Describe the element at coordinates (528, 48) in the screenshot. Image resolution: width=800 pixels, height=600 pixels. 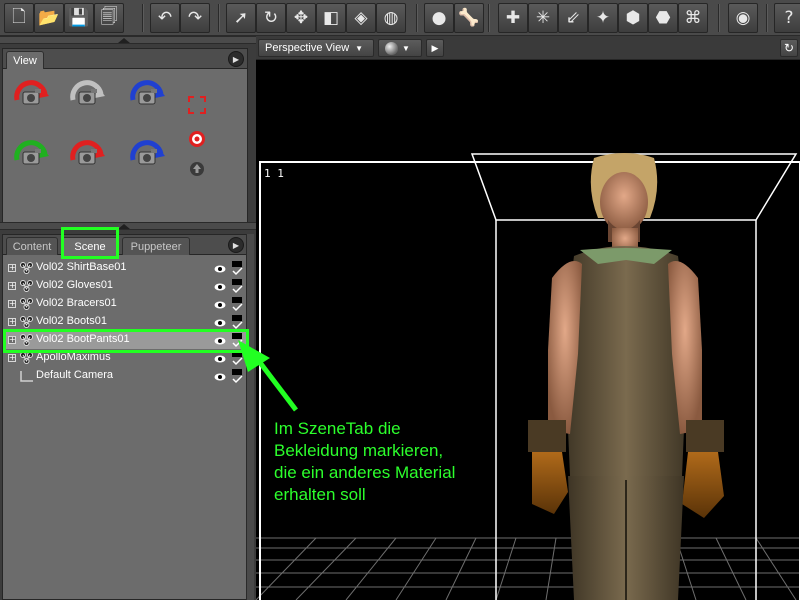
I see `viewport-header: Perspective View ▼ ▼ ▶ ↻` at that location.